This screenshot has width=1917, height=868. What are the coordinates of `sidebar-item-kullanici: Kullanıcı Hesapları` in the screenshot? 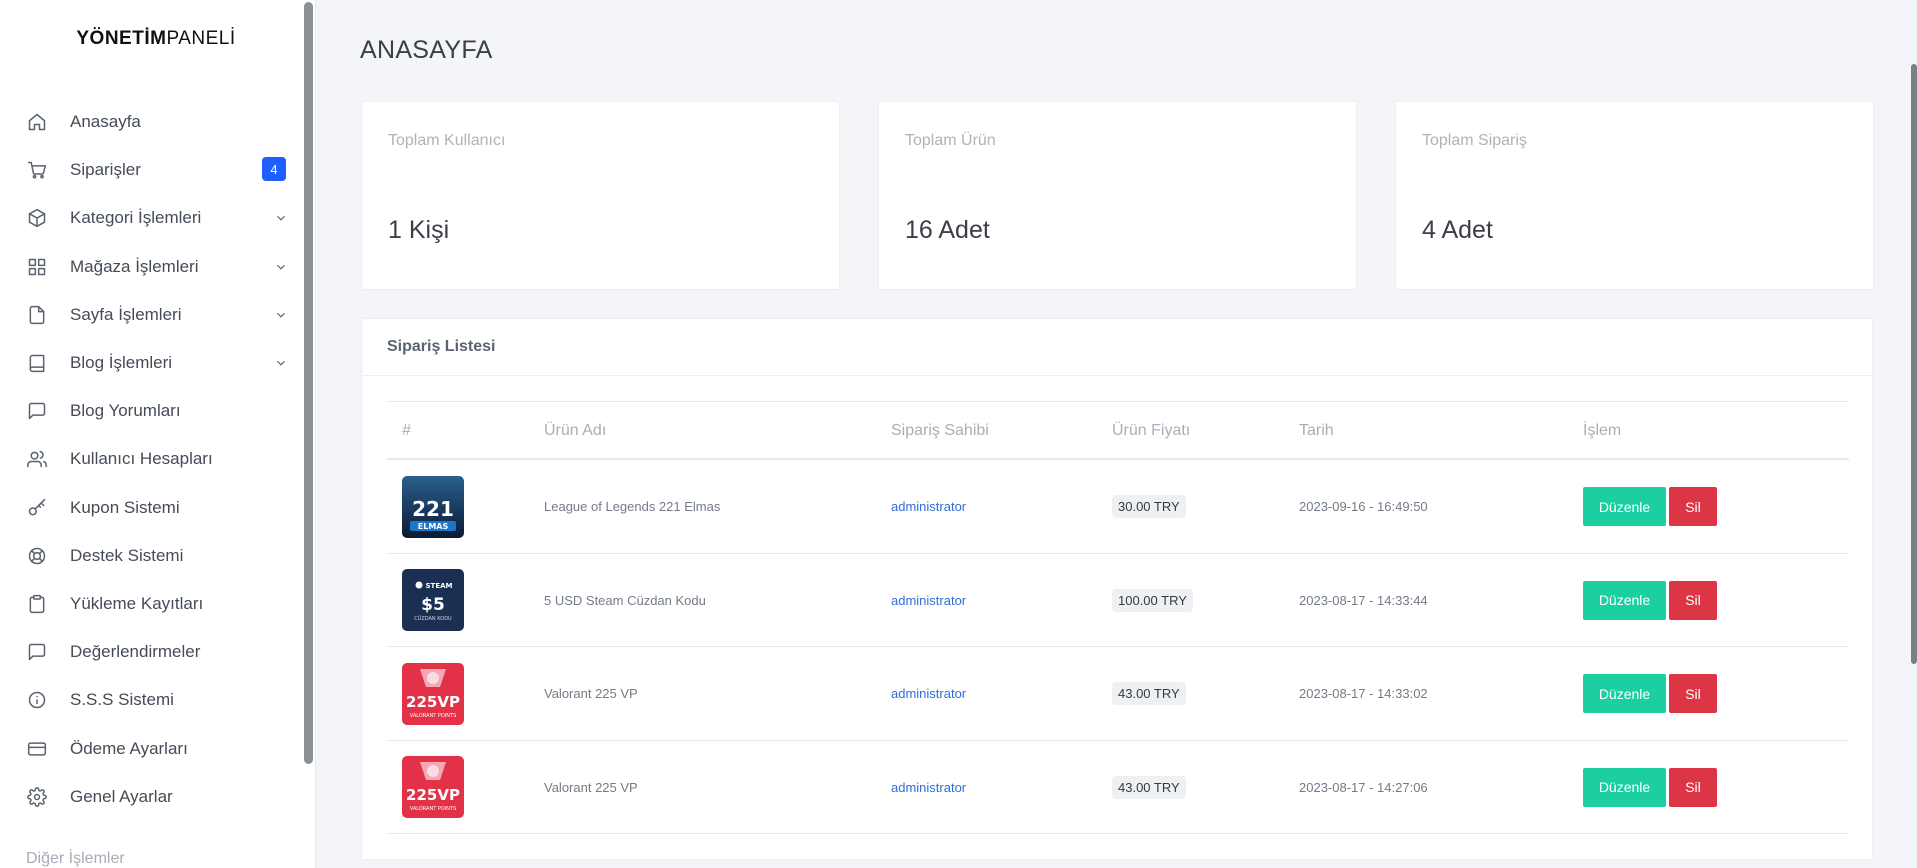 It's located at (150, 459).